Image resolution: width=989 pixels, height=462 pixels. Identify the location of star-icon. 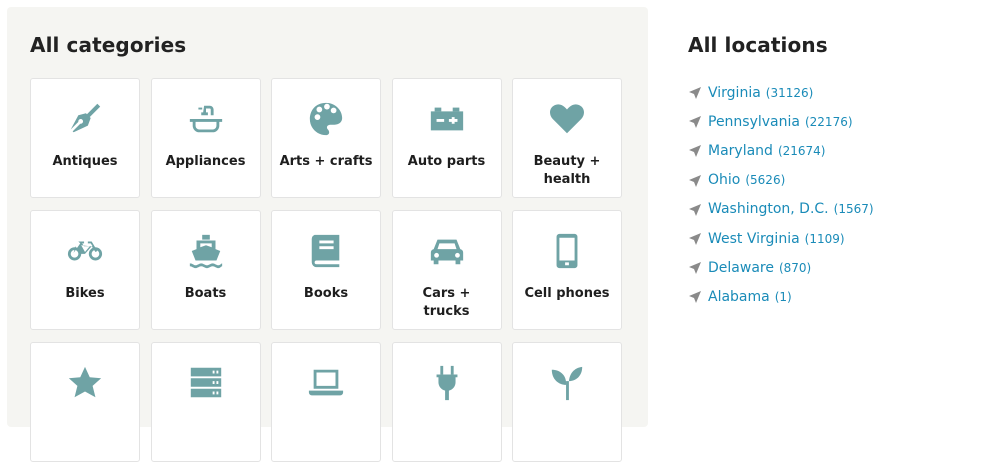
(85, 383).